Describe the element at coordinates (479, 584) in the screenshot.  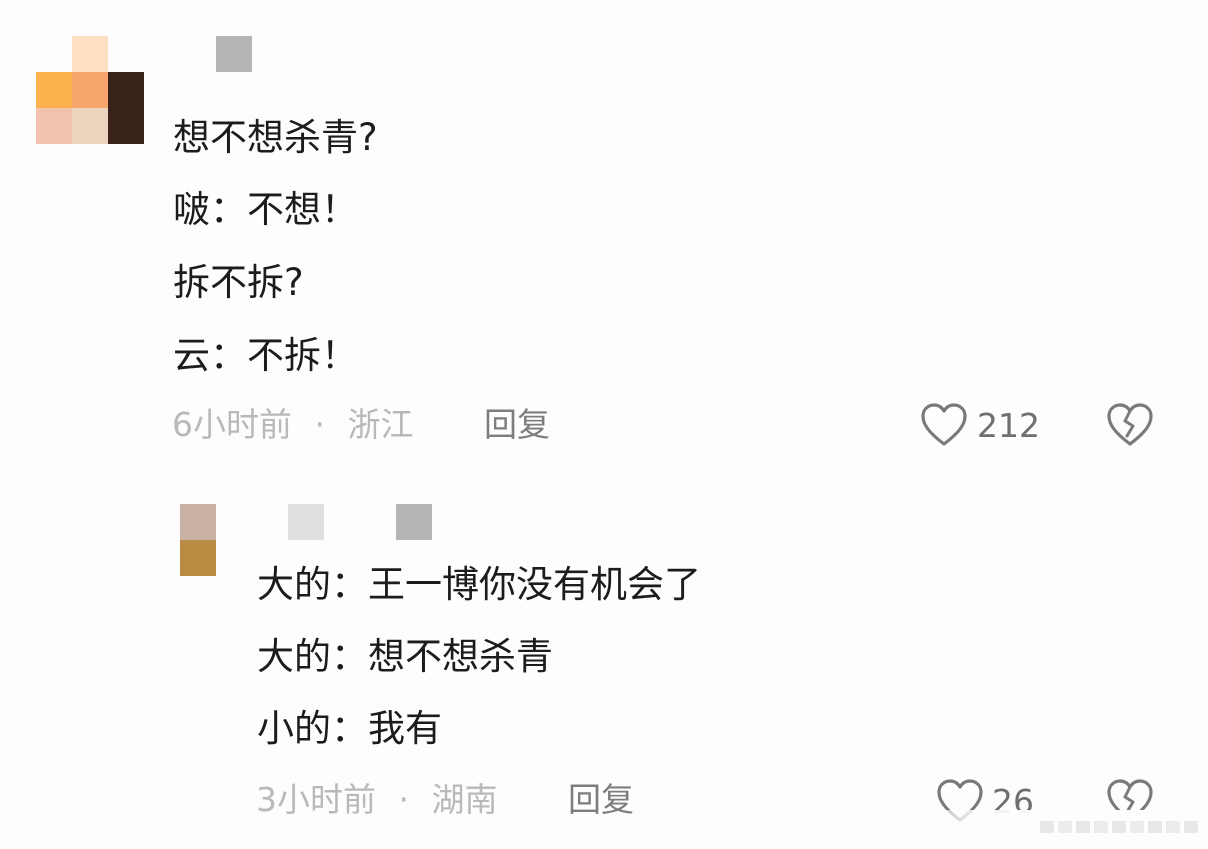
I see `reply-text-line: 大的：王一博你没有机会了` at that location.